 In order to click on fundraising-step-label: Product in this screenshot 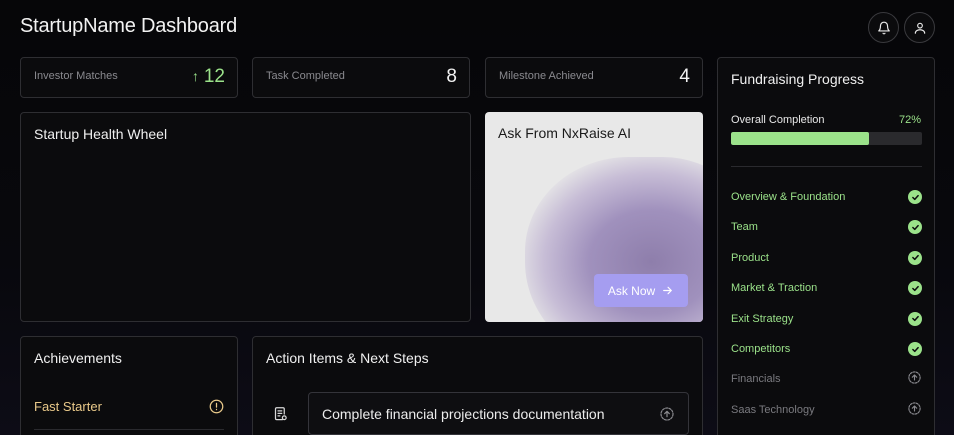, I will do `click(750, 257)`.